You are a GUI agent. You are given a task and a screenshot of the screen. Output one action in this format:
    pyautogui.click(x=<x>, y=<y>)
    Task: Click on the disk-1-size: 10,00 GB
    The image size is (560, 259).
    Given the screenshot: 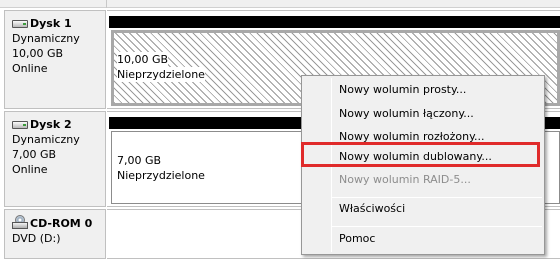 What is the action you would take?
    pyautogui.click(x=38, y=53)
    